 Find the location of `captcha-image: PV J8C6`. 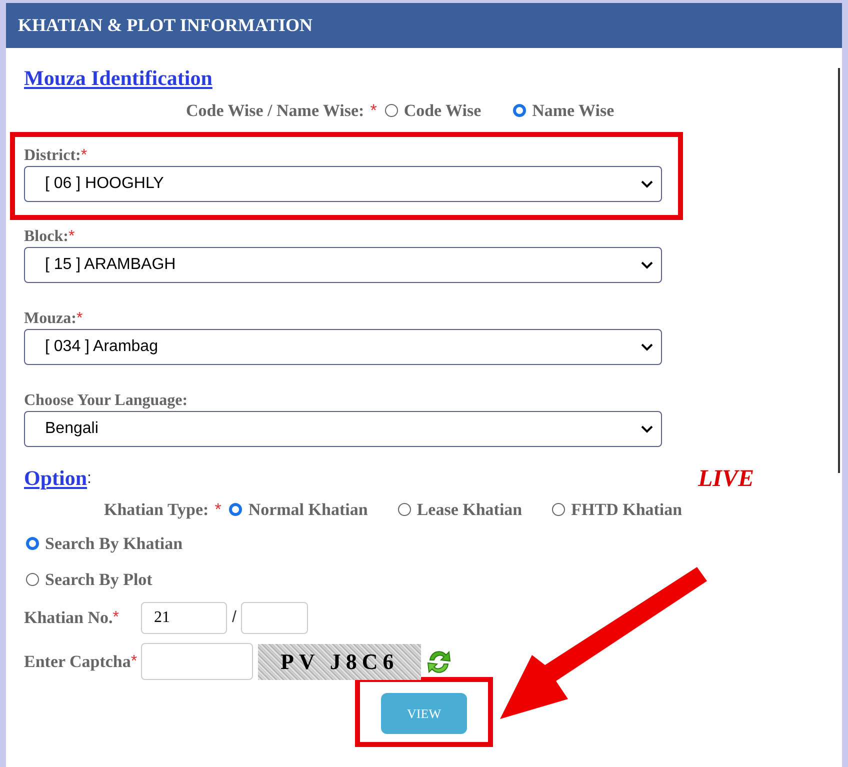

captcha-image: PV J8C6 is located at coordinates (340, 662).